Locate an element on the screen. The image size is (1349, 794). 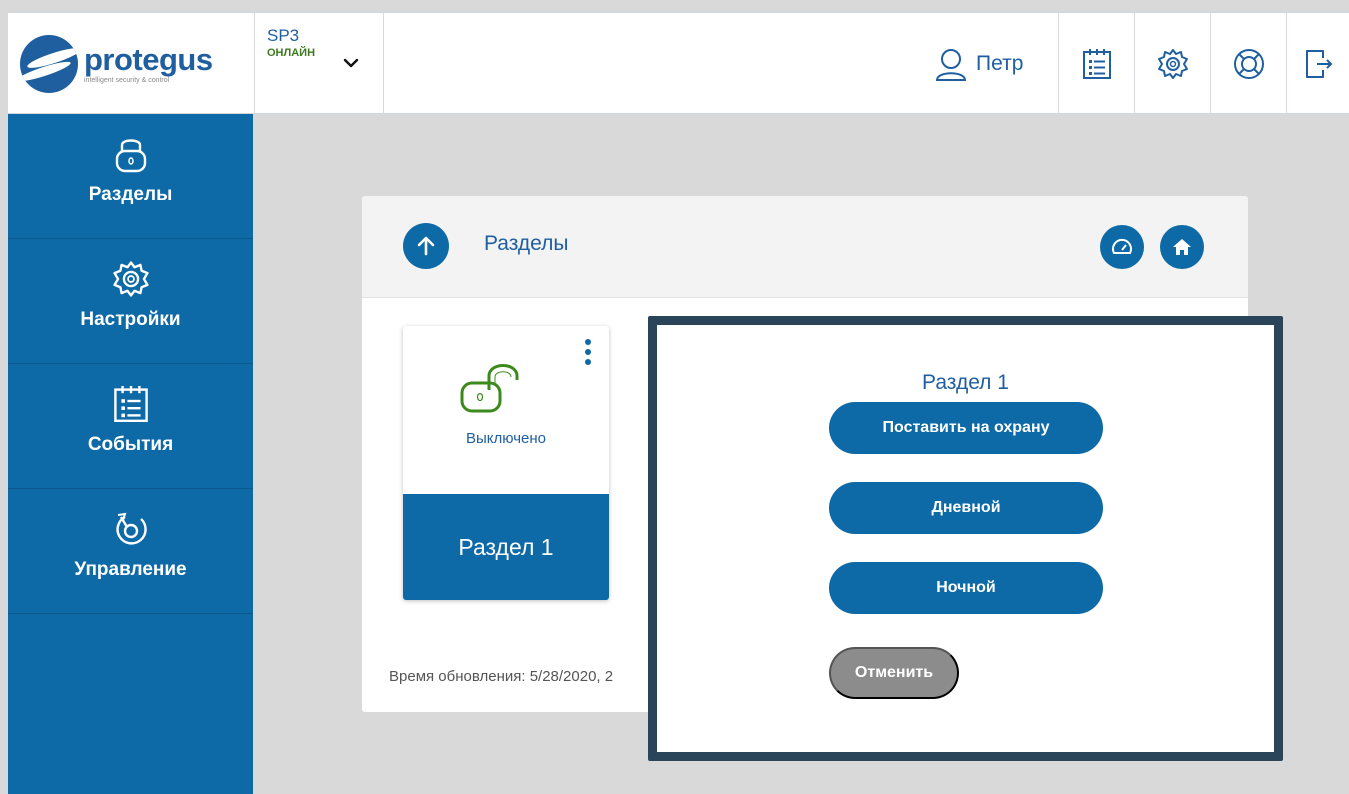
partition-status: Выключено is located at coordinates (506, 438).